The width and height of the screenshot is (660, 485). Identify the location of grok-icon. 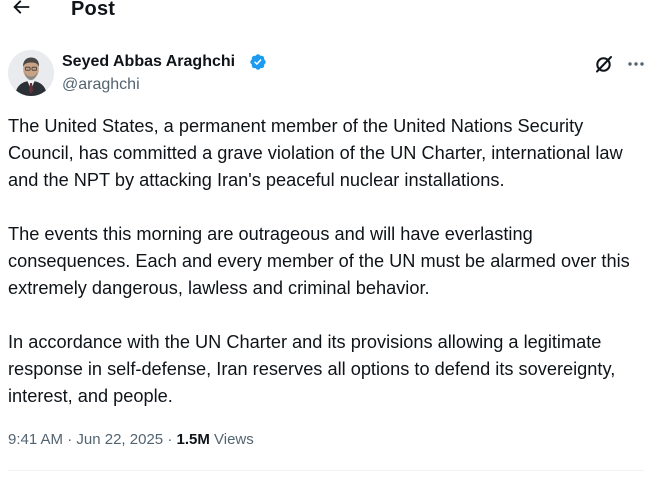
(604, 64).